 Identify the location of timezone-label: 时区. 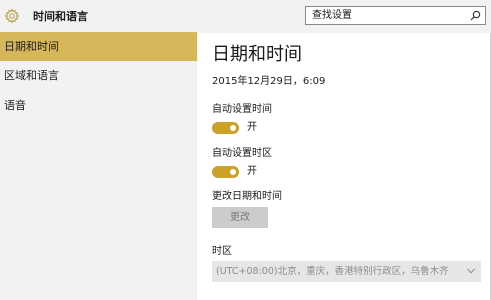
(222, 251).